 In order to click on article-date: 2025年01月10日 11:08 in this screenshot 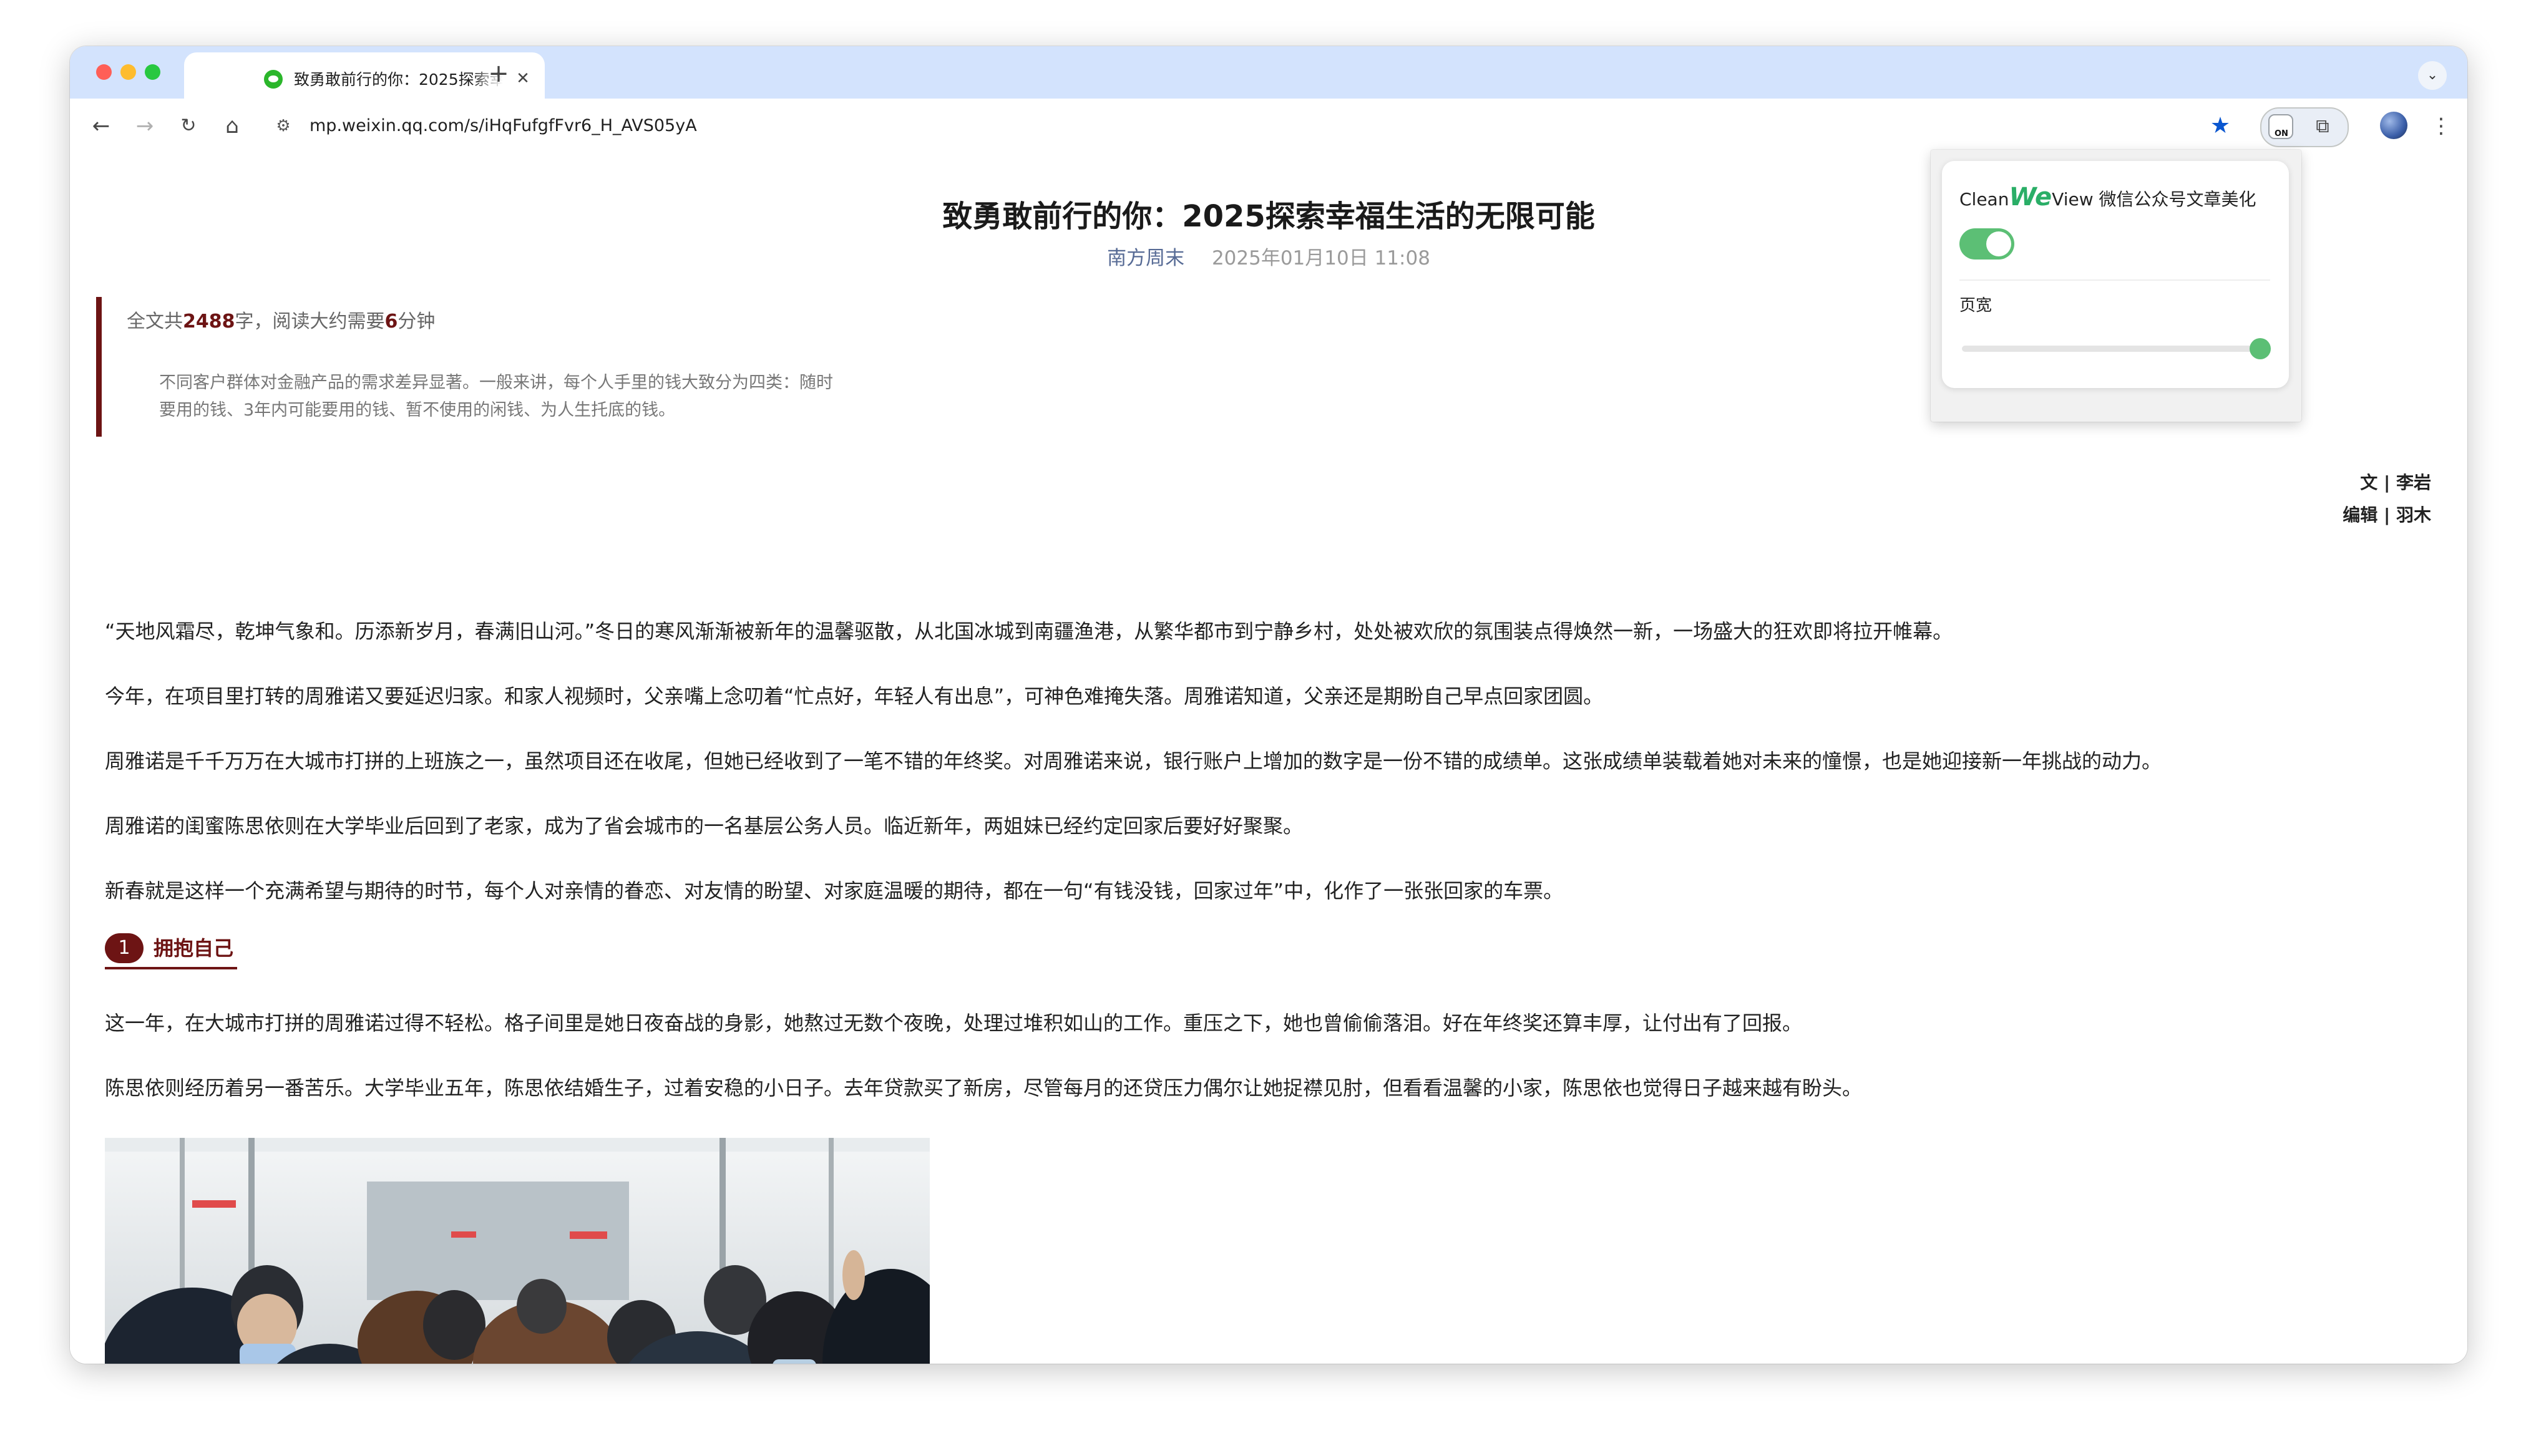, I will do `click(1320, 258)`.